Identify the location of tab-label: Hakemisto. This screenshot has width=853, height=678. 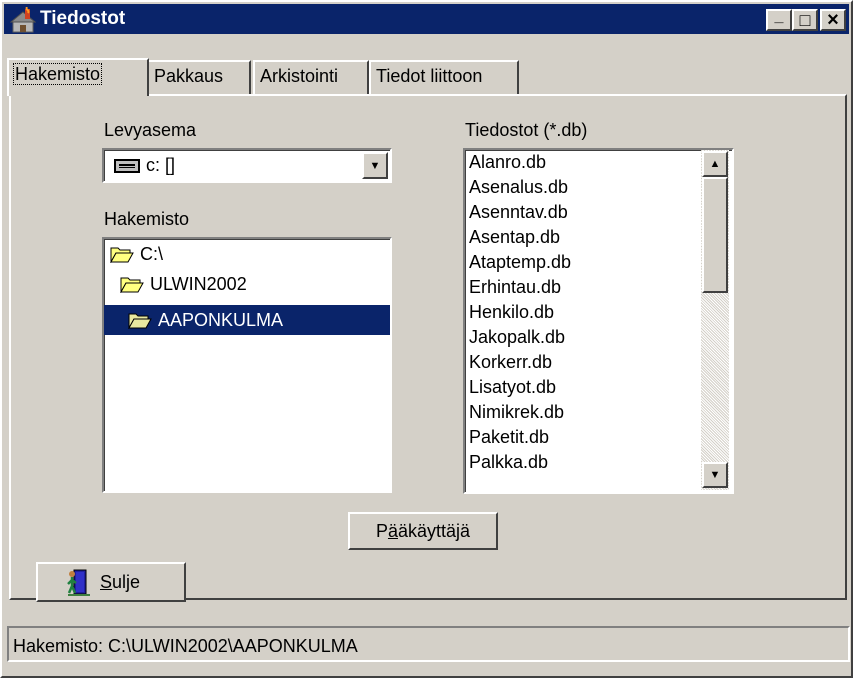
(57, 74).